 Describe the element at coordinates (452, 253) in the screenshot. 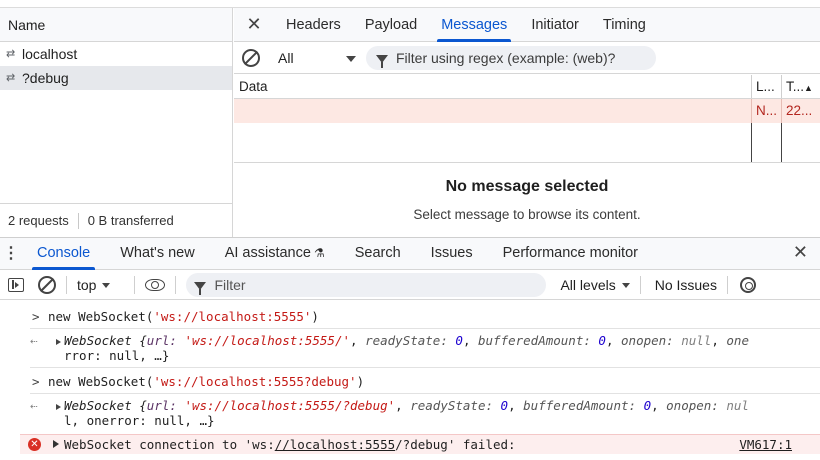

I see `tab-issues: Issues` at that location.